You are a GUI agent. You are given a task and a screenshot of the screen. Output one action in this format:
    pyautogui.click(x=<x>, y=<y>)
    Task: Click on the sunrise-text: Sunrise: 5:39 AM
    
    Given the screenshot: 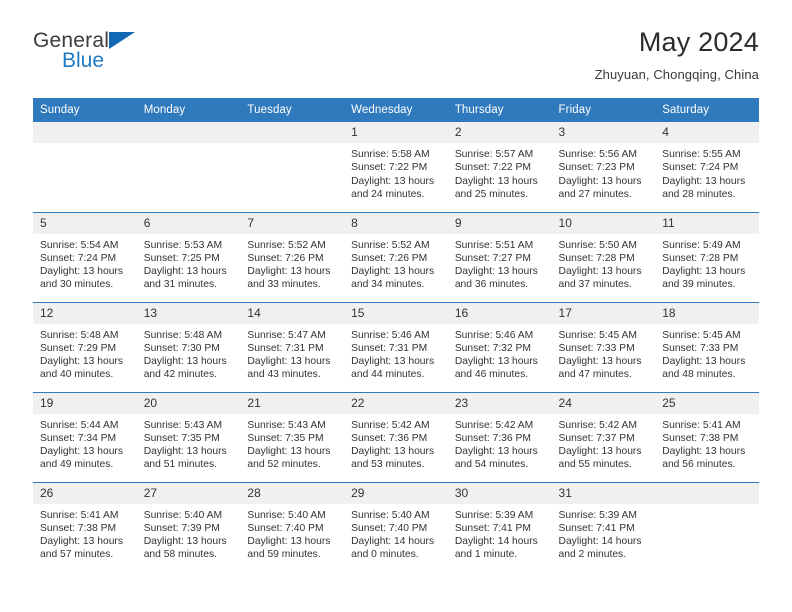 What is the action you would take?
    pyautogui.click(x=597, y=515)
    